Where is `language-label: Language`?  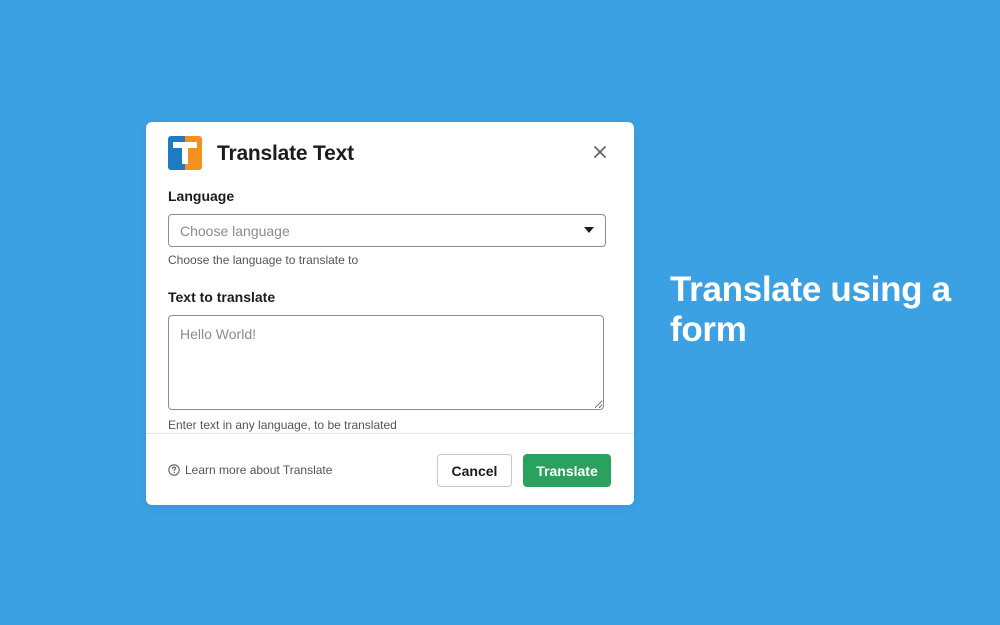 language-label: Language is located at coordinates (201, 196).